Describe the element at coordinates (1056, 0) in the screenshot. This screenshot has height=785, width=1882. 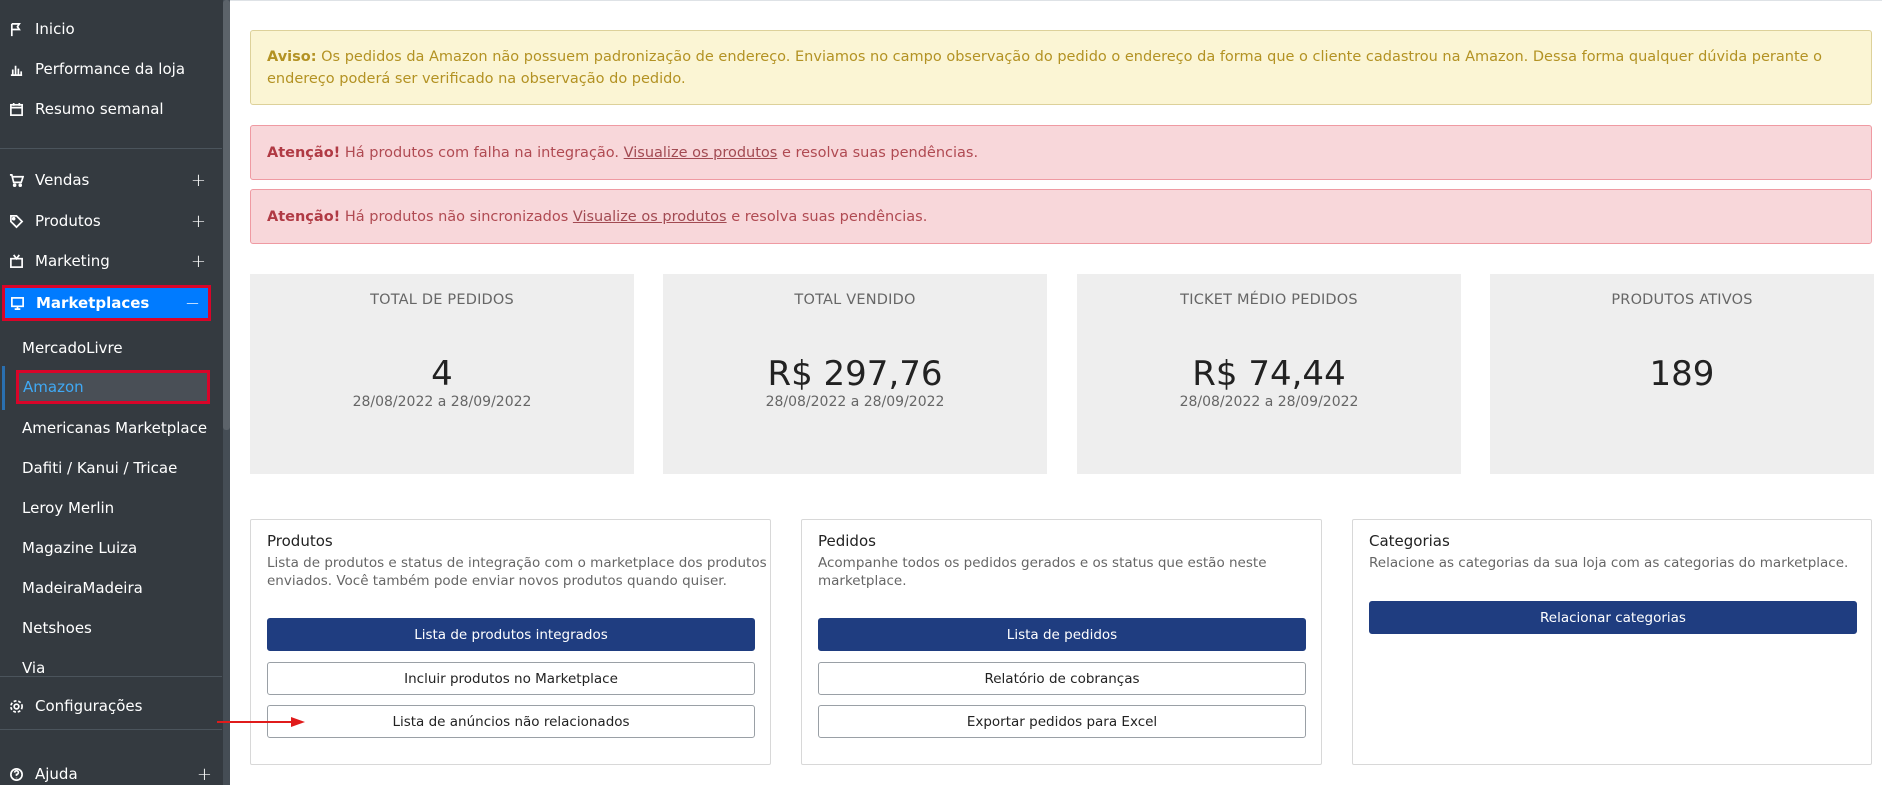
I see `top-border` at that location.